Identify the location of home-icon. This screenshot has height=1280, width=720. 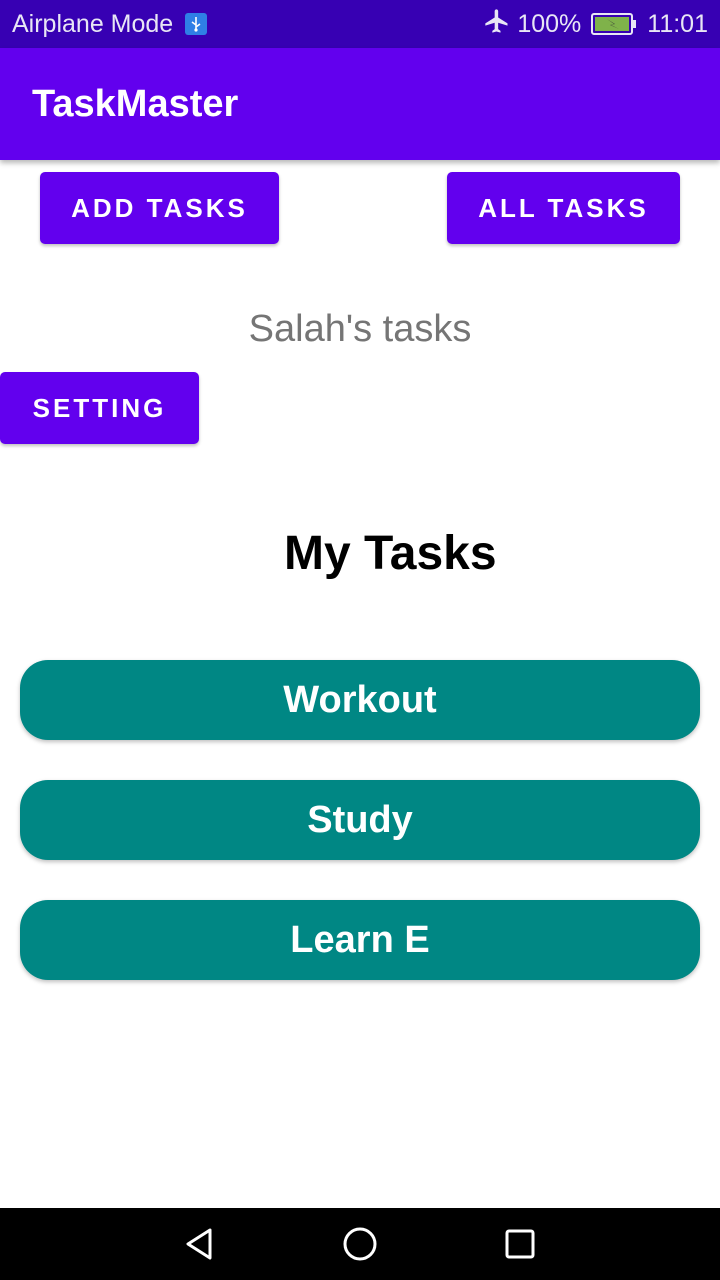
(360, 1244).